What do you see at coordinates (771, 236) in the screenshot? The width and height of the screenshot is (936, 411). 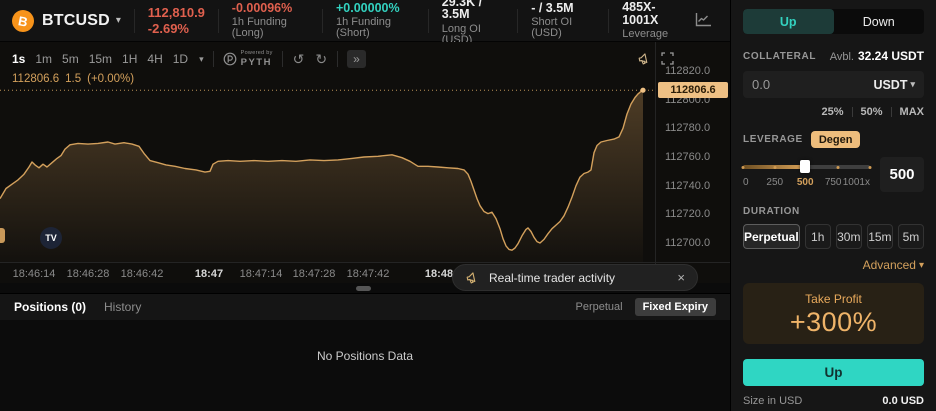 I see `duration-perpetual: Perpetual` at bounding box center [771, 236].